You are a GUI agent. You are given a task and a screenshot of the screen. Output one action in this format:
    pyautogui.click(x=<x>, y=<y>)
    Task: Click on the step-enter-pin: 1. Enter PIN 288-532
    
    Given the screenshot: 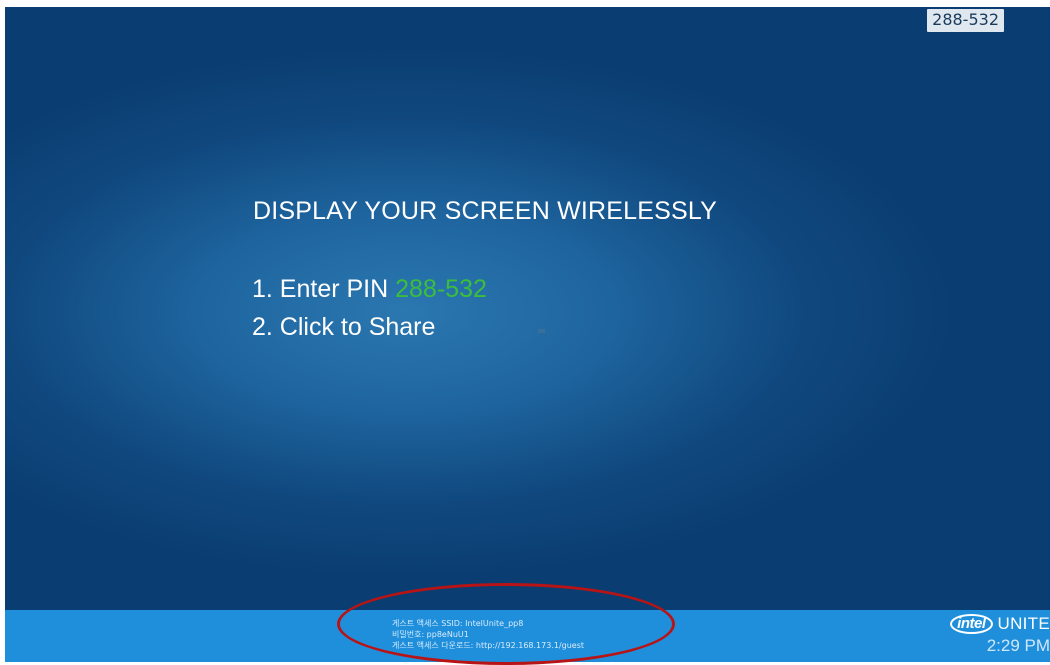 What is the action you would take?
    pyautogui.click(x=369, y=289)
    